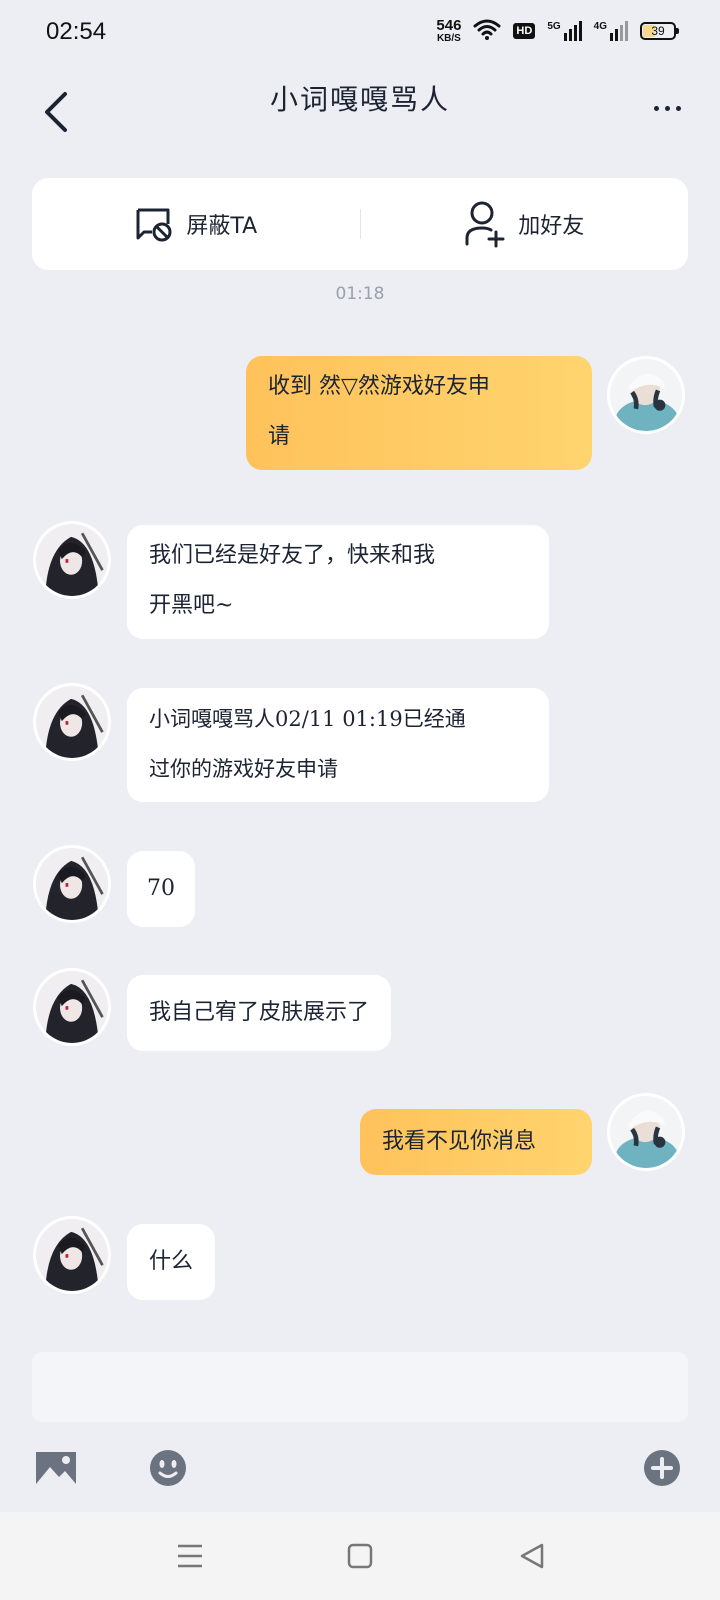 This screenshot has width=720, height=1600. I want to click on message-bubble: 收到 然▽然游戏好友申 请, so click(419, 413).